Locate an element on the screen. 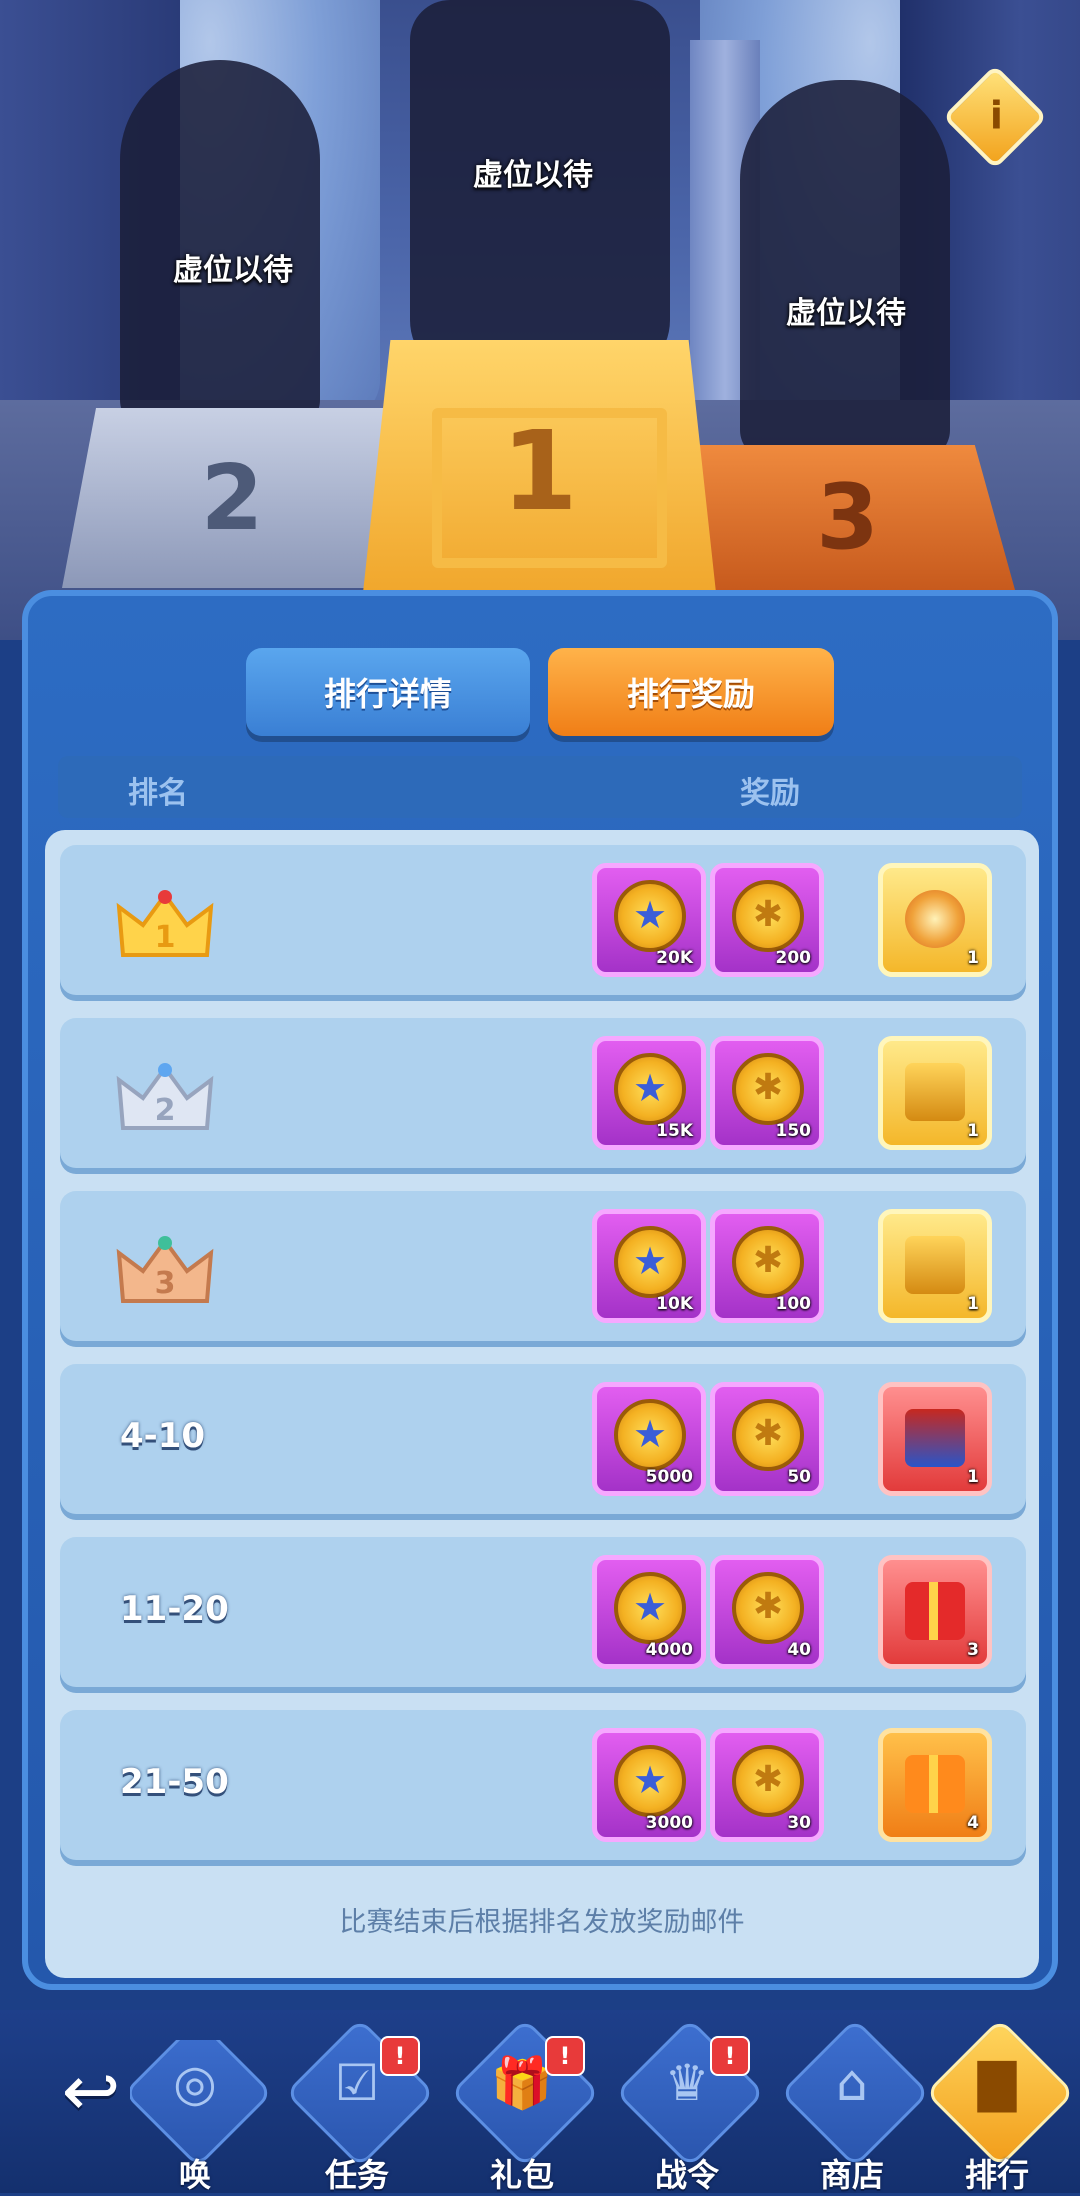 Image resolution: width=1080 pixels, height=2196 pixels. shop-icon: ⌂ is located at coordinates (852, 2083).